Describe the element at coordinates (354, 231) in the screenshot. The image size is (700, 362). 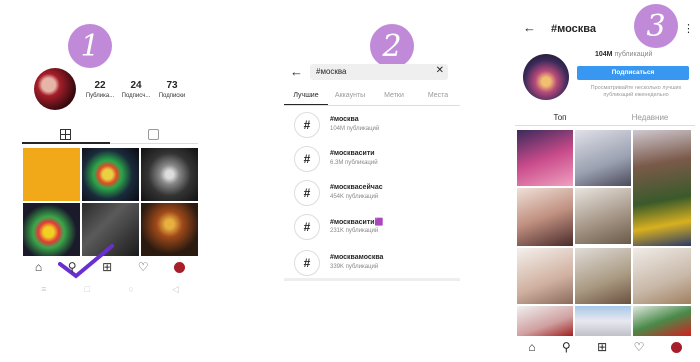
I see `result-count: 231K публикаций` at that location.